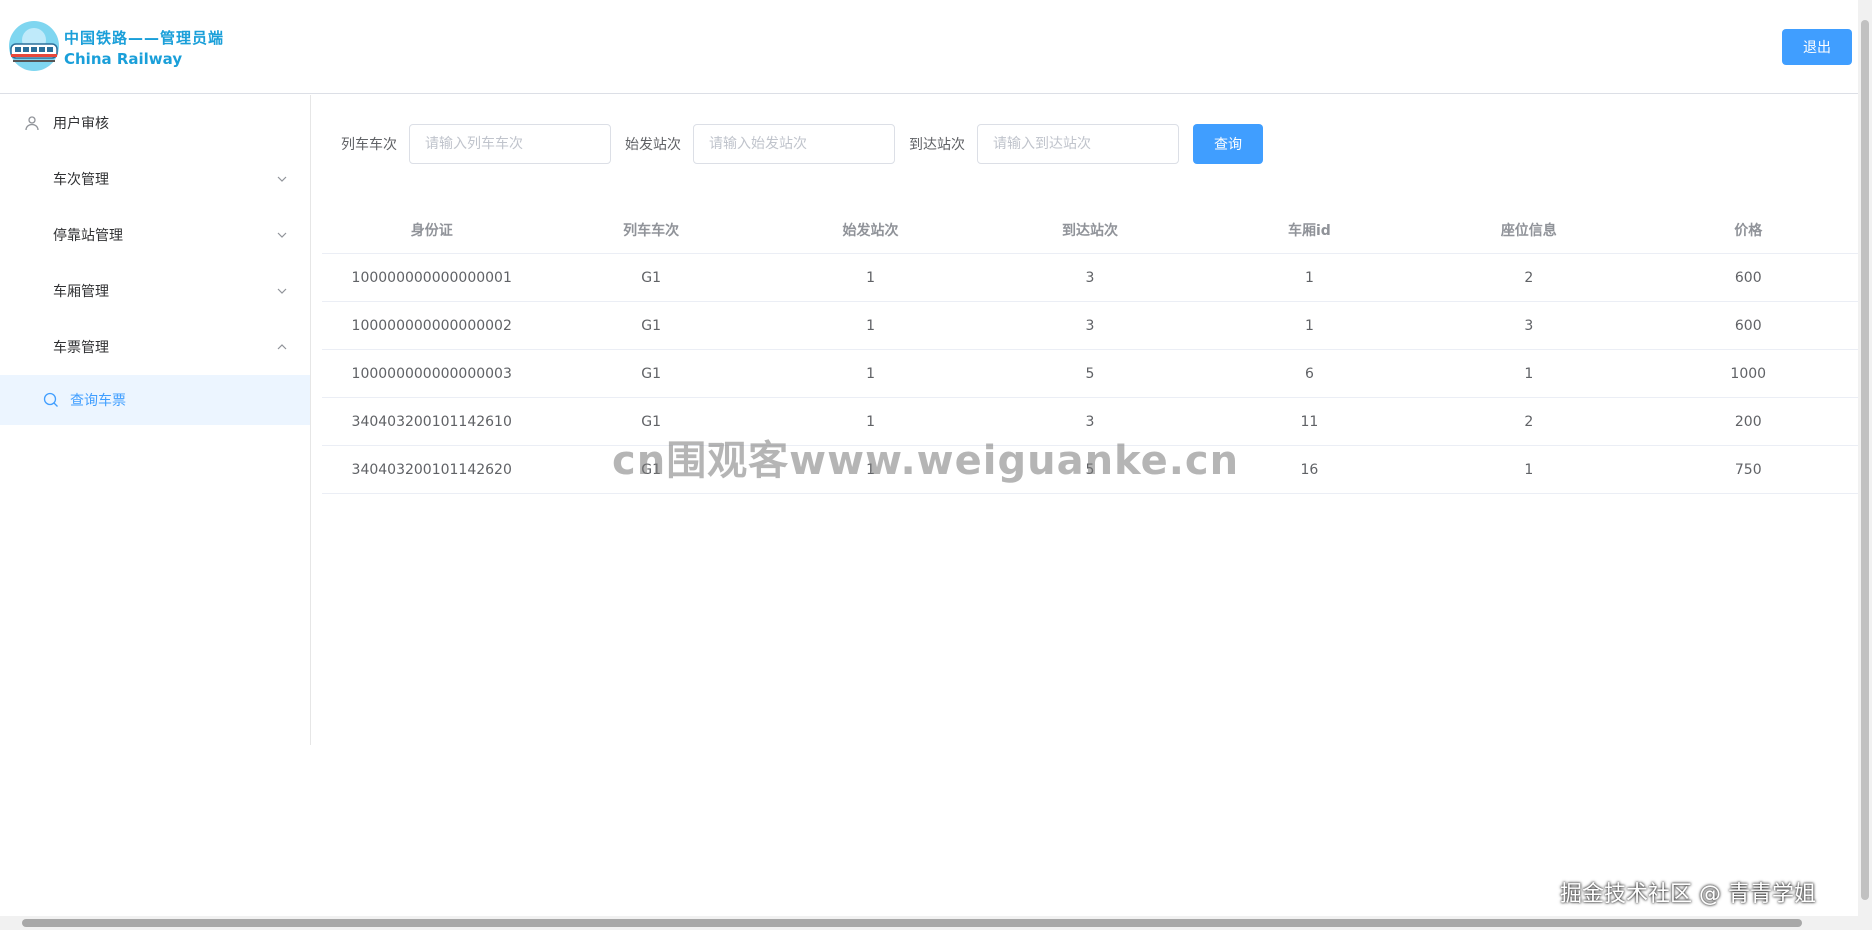  I want to click on sidebar-subitem-query-tickets: 查询车票, so click(155, 400).